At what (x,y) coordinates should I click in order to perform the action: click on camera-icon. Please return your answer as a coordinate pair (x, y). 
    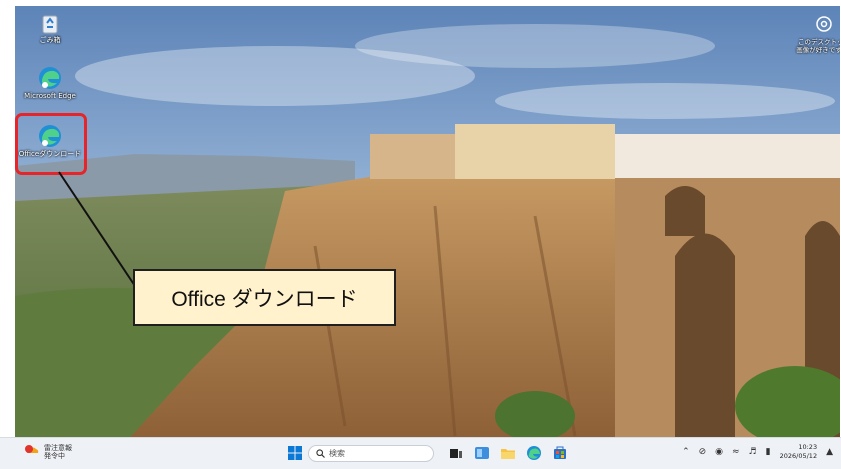
    Looking at the image, I should click on (824, 24).